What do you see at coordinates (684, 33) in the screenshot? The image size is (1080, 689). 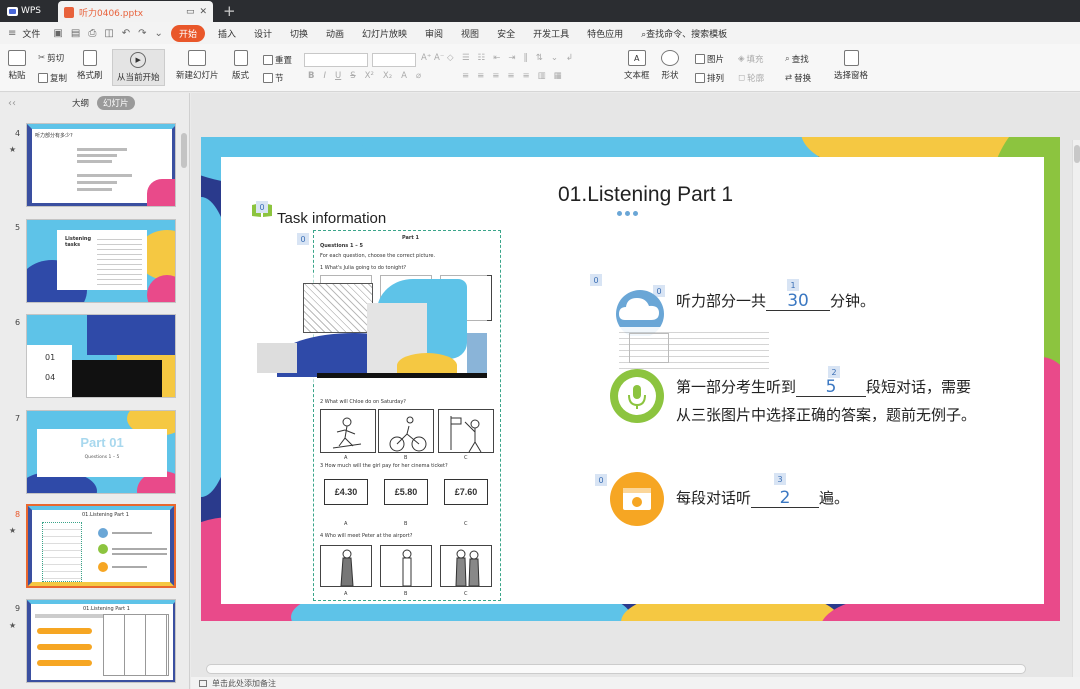 I see `command-search: ⌕查找命令、搜索模板` at bounding box center [684, 33].